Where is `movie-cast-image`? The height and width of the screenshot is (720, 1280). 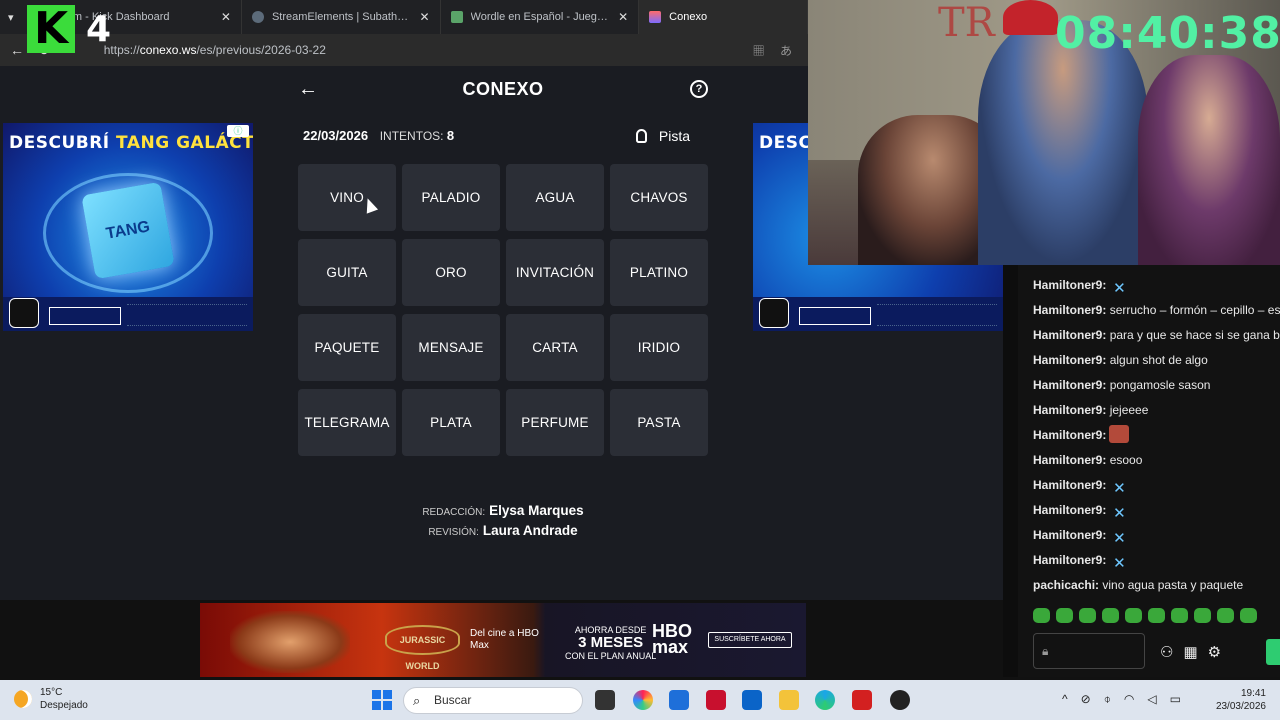 movie-cast-image is located at coordinates (290, 642).